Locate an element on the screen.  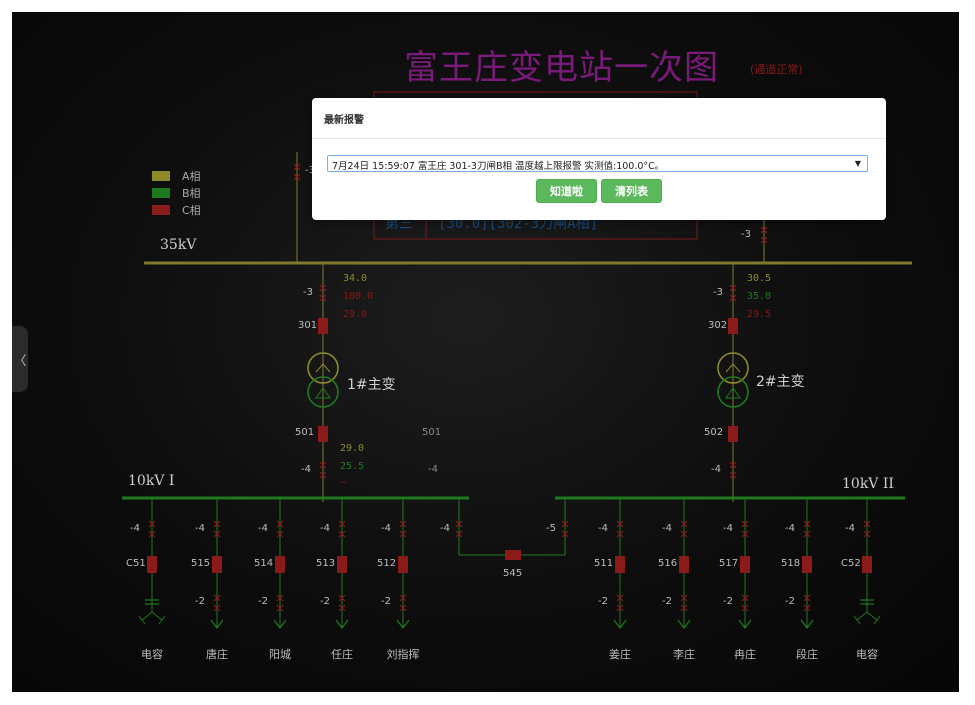
legend-swatch-a is located at coordinates (161, 176).